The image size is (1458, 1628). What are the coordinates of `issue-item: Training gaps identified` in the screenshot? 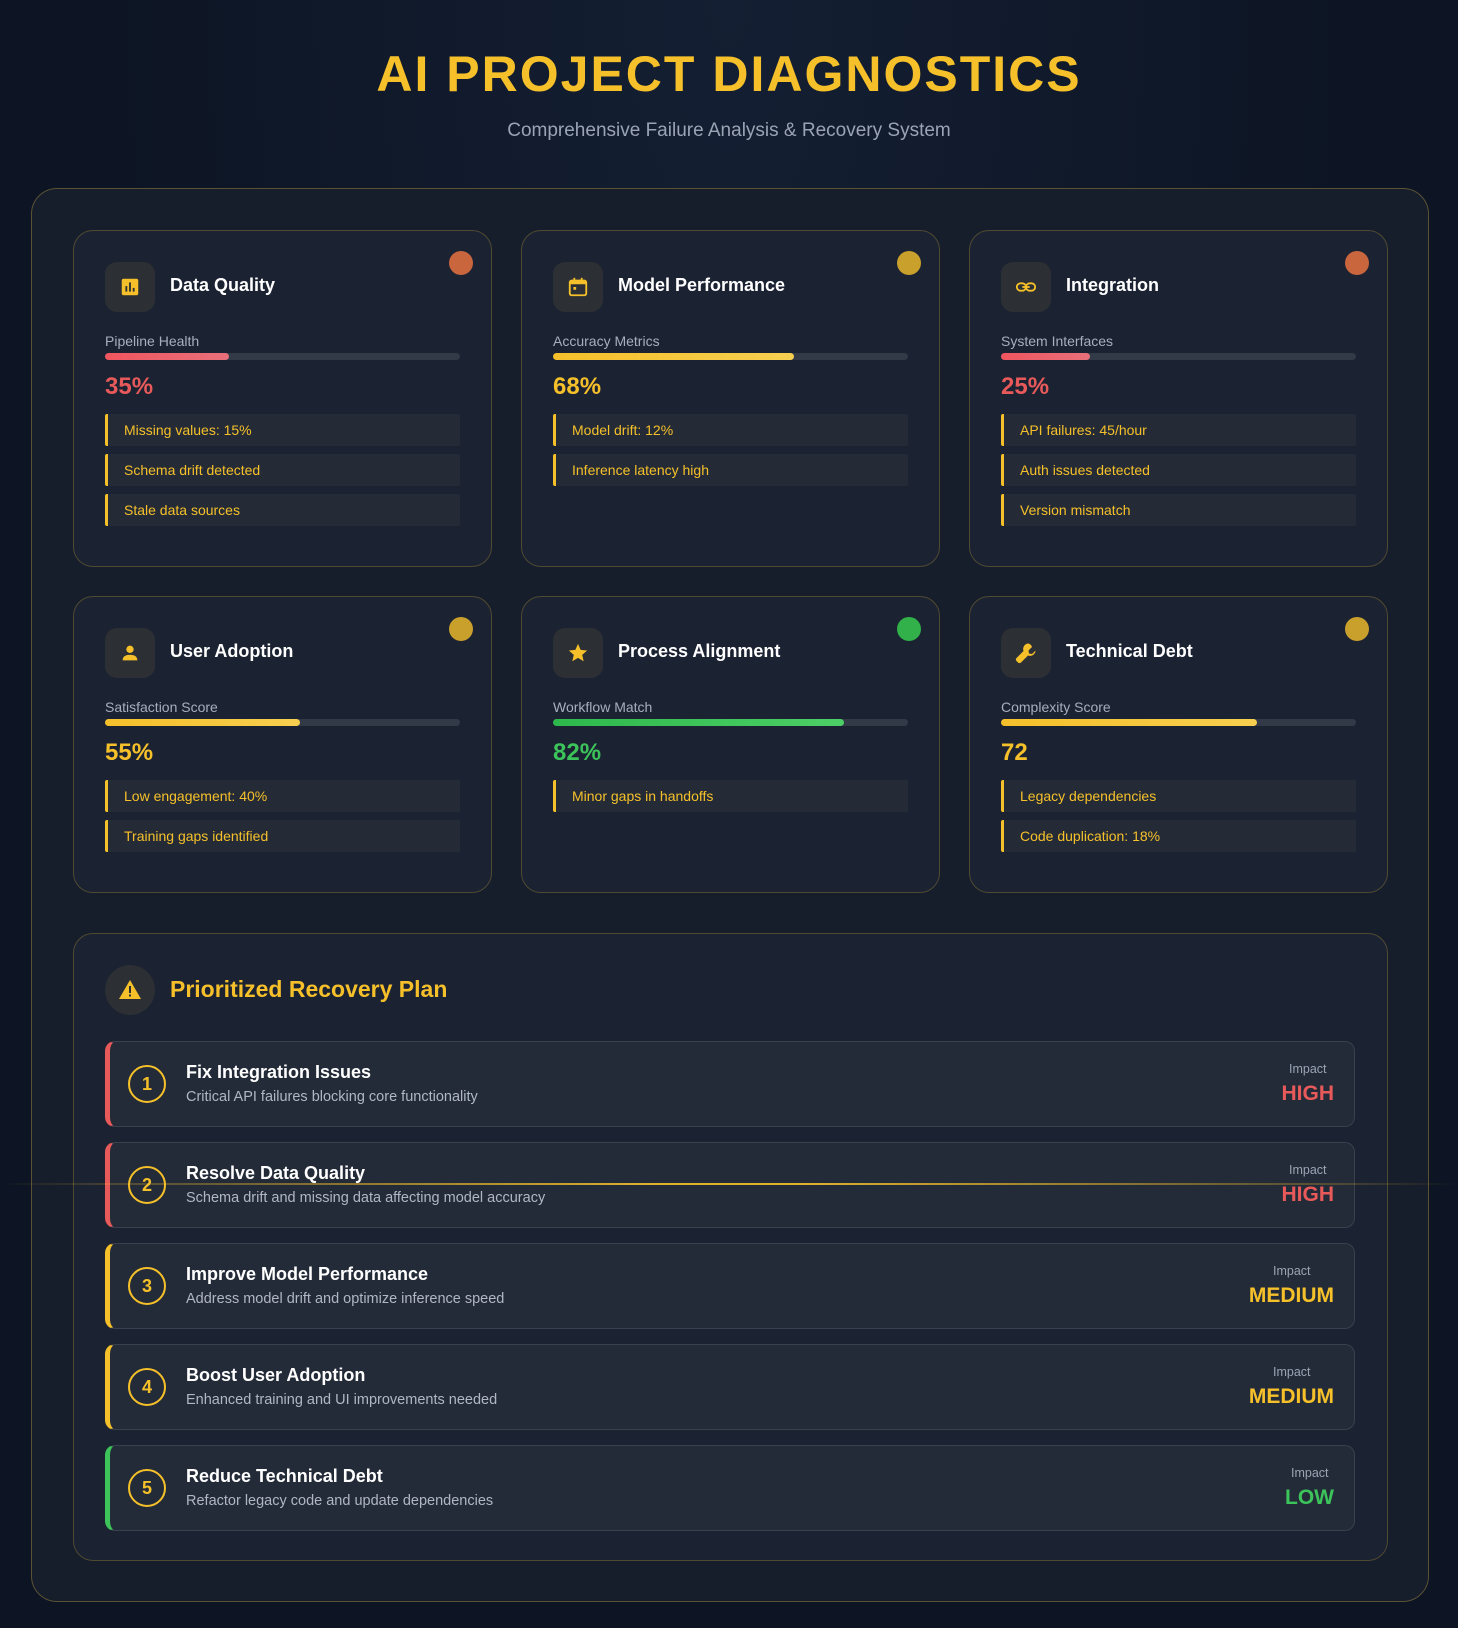 It's located at (282, 836).